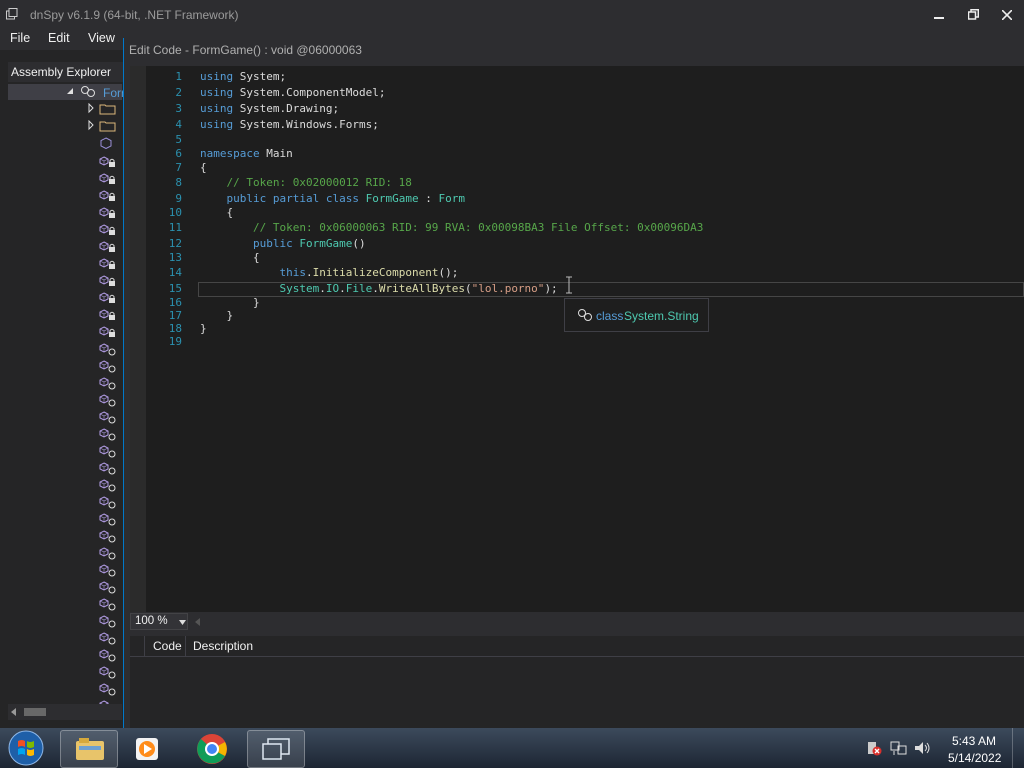 The image size is (1024, 768). I want to click on zoom-combobox: 100 %, so click(159, 621).